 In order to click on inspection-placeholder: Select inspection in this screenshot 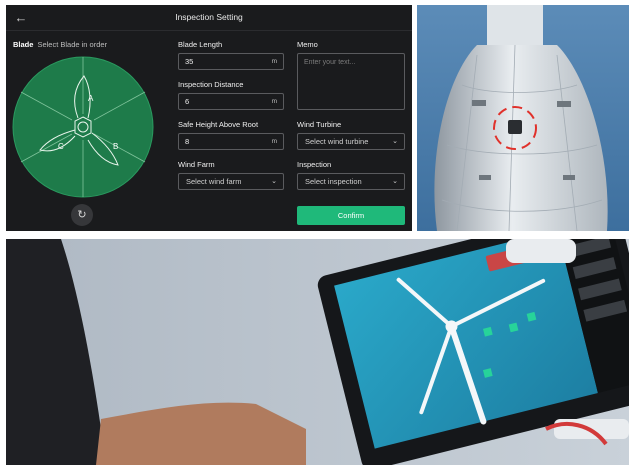, I will do `click(333, 181)`.